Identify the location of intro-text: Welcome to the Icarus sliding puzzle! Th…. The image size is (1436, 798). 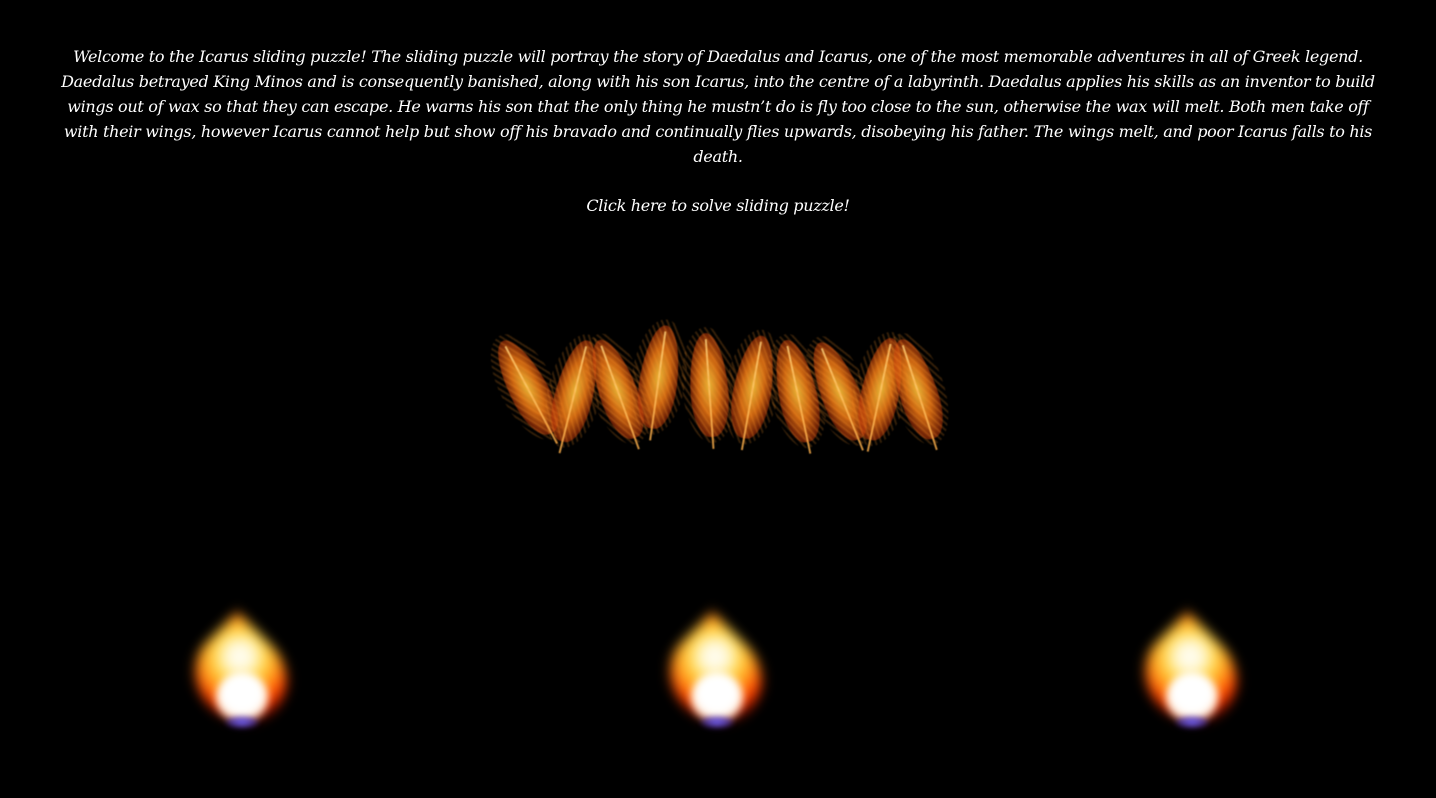
(718, 106).